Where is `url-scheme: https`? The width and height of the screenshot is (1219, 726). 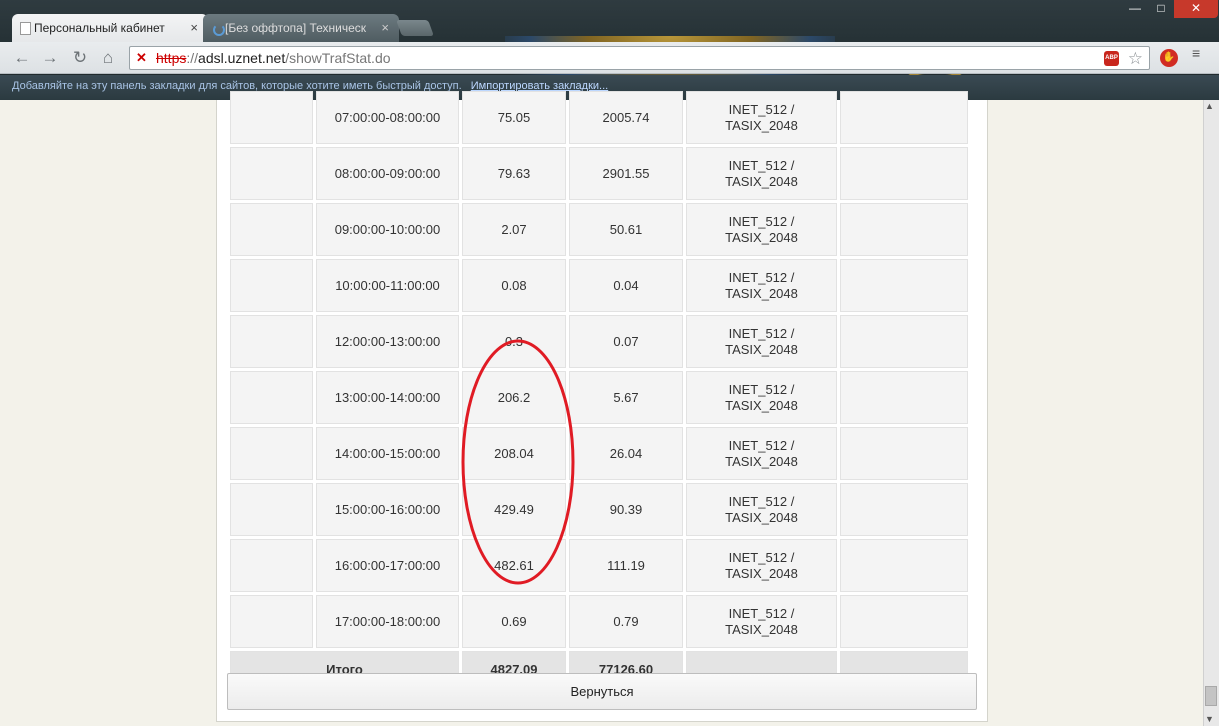 url-scheme: https is located at coordinates (171, 58).